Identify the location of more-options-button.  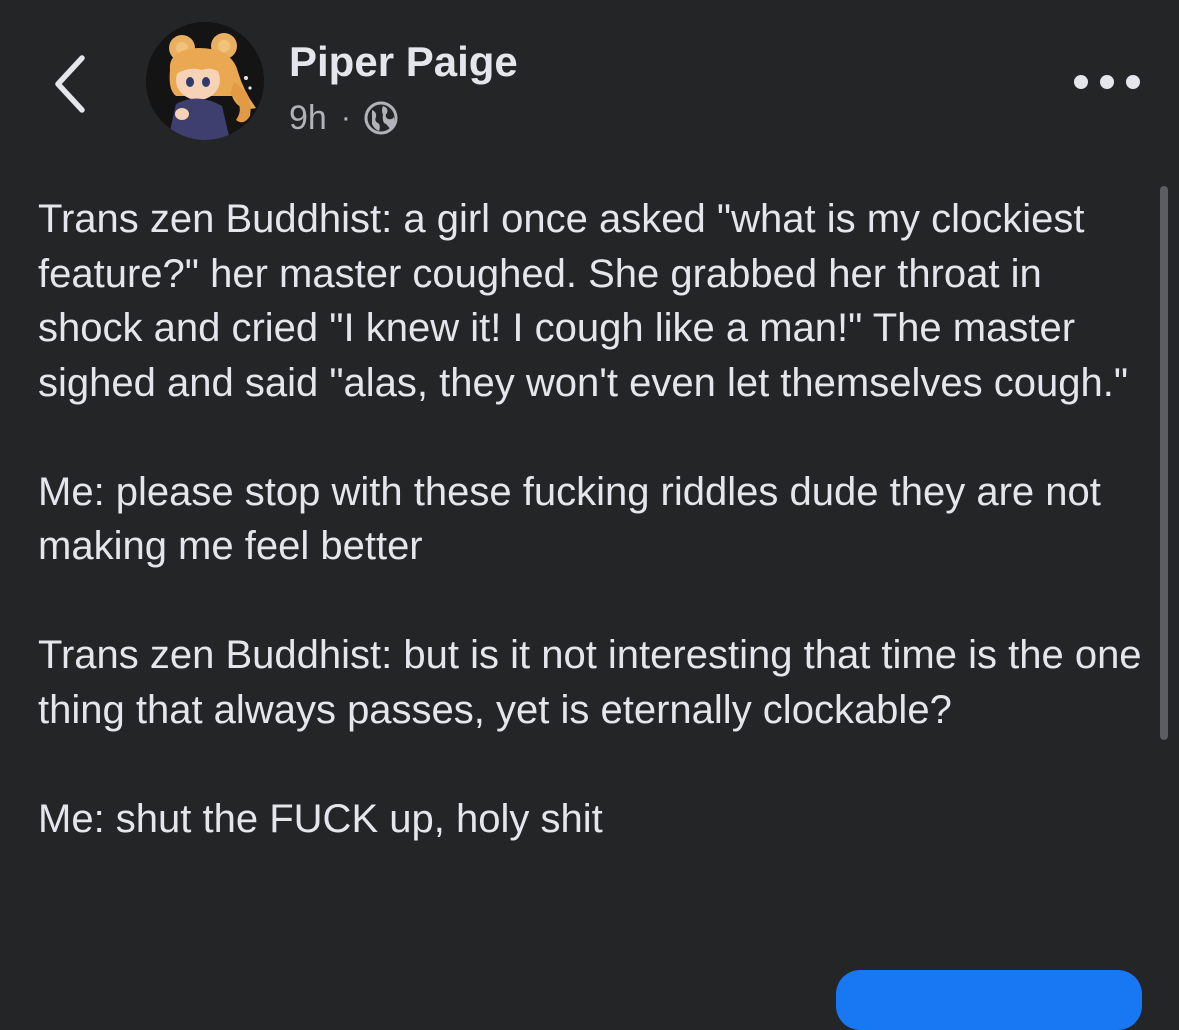
(1107, 82).